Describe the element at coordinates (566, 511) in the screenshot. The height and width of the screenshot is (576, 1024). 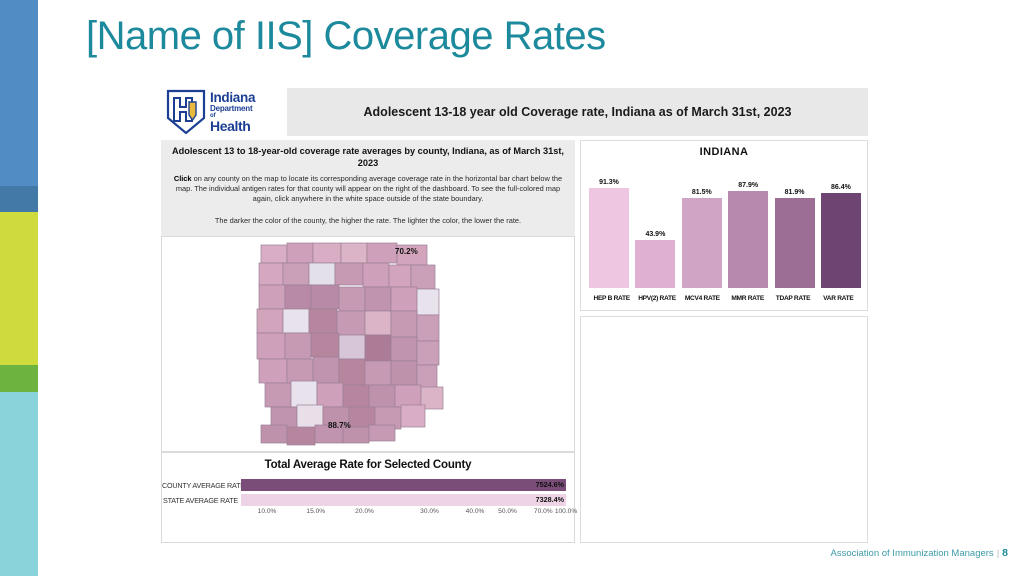
I see `county-axis-tick: 100.0%` at that location.